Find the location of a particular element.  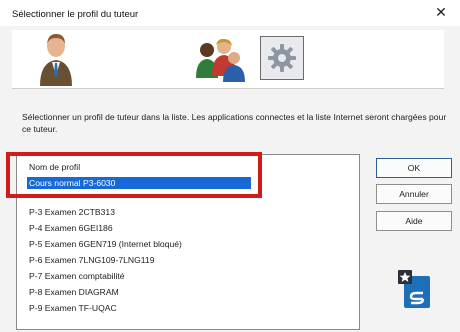

list-item: P-3 Examen 2CTB313 is located at coordinates (72, 212).